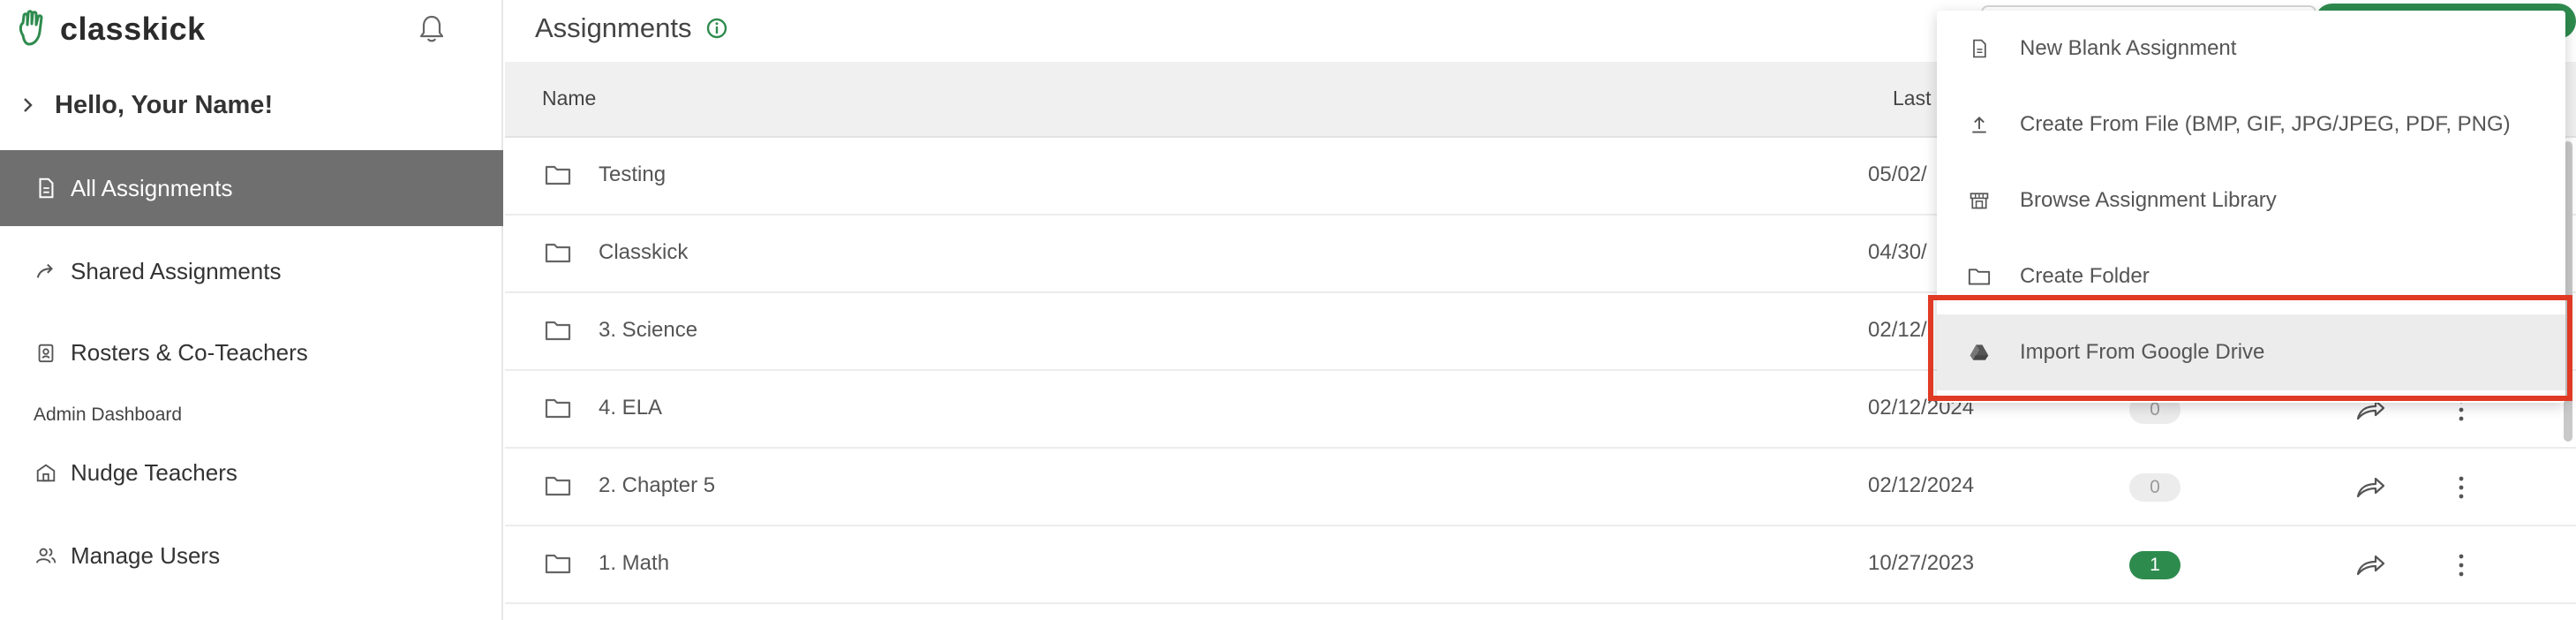 This screenshot has height=620, width=2576. What do you see at coordinates (1898, 252) in the screenshot?
I see `row-date: 04/30/` at bounding box center [1898, 252].